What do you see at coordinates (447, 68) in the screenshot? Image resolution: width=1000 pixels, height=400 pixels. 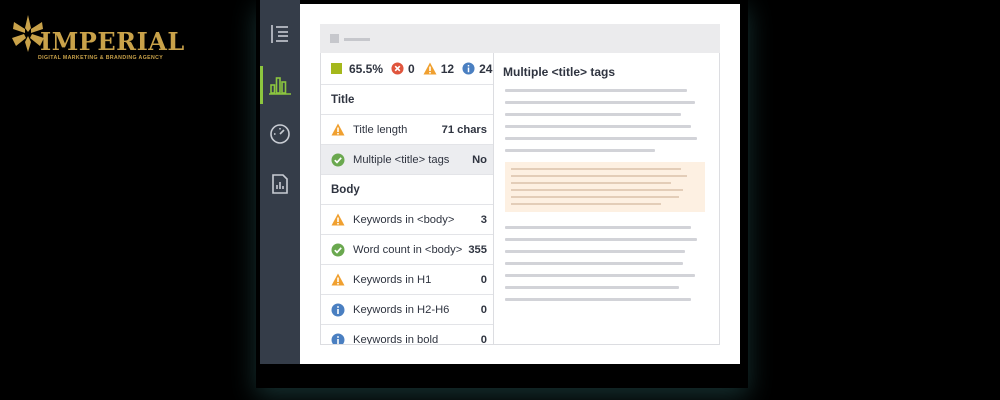 I see `warning-count-value: 12` at bounding box center [447, 68].